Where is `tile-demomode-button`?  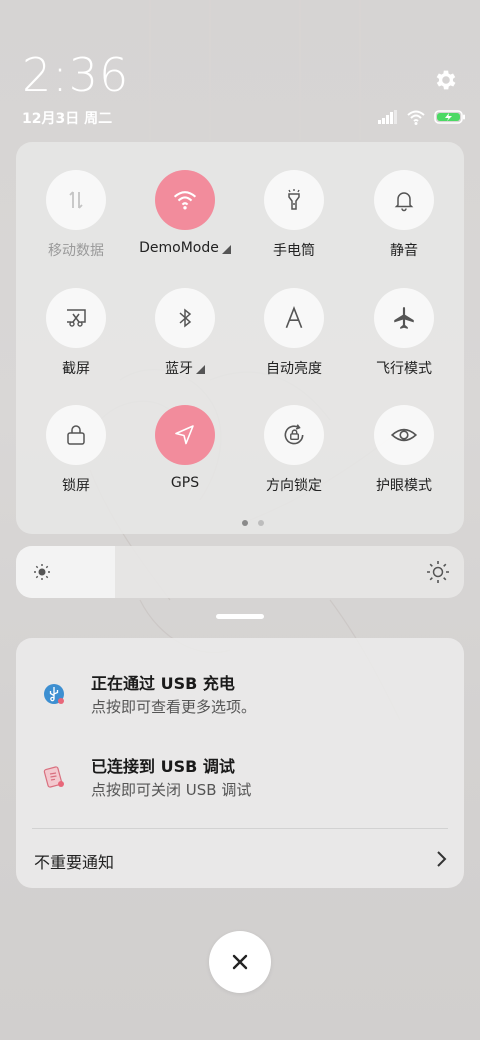
tile-demomode-button is located at coordinates (185, 200).